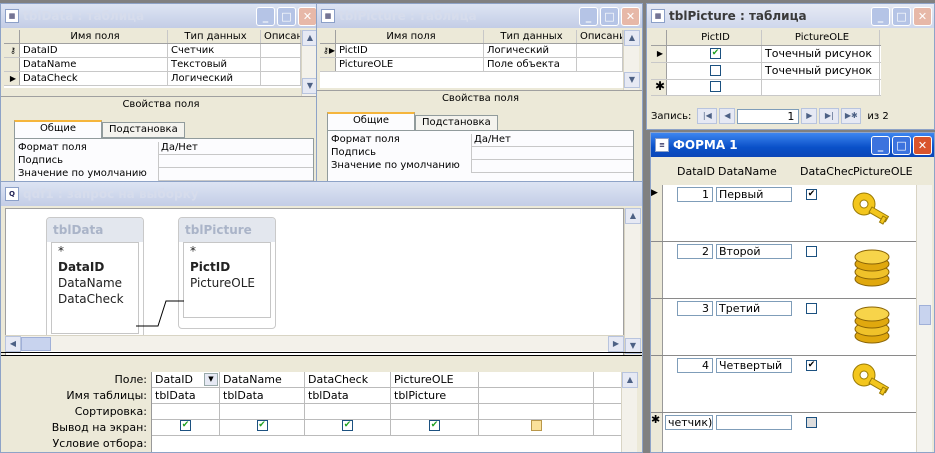 Image resolution: width=935 pixels, height=453 pixels. What do you see at coordinates (766, 71) in the screenshot?
I see `table-row: Точечный рисунок` at bounding box center [766, 71].